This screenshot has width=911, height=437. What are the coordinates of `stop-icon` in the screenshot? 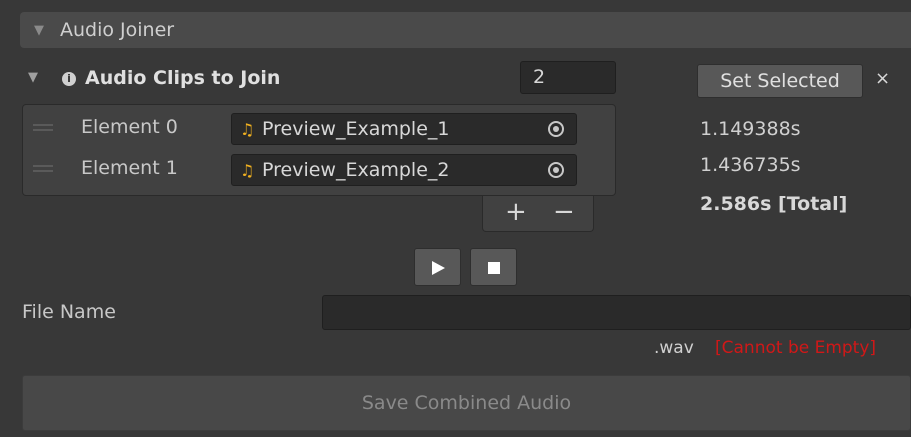 It's located at (494, 268).